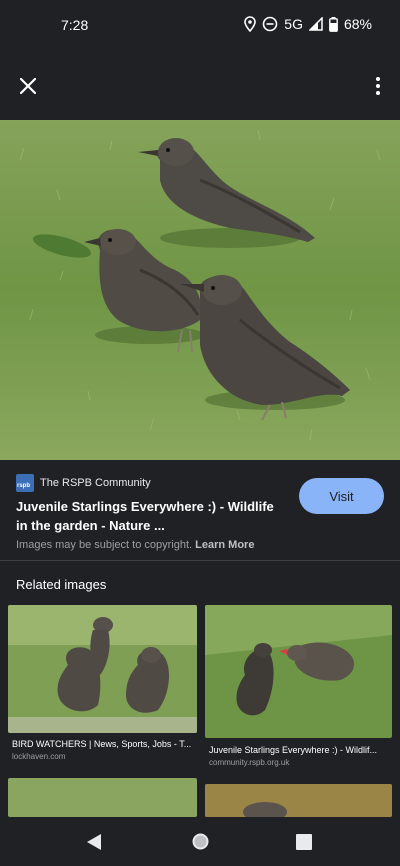 Image resolution: width=400 pixels, height=866 pixels. I want to click on source-name: The RSPB Community, so click(95, 483).